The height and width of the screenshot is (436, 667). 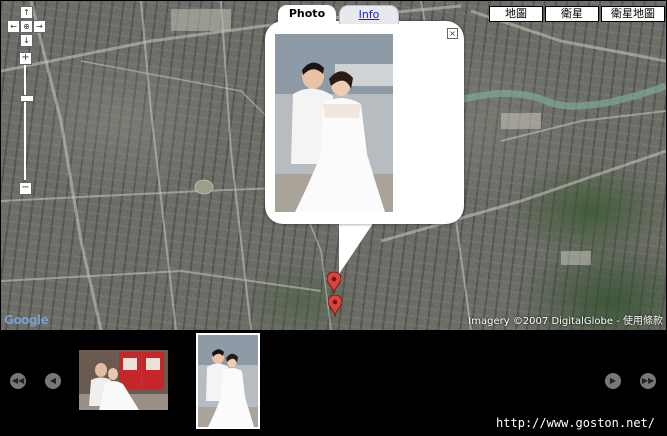 What do you see at coordinates (613, 381) in the screenshot?
I see `next-photo-button: ▶` at bounding box center [613, 381].